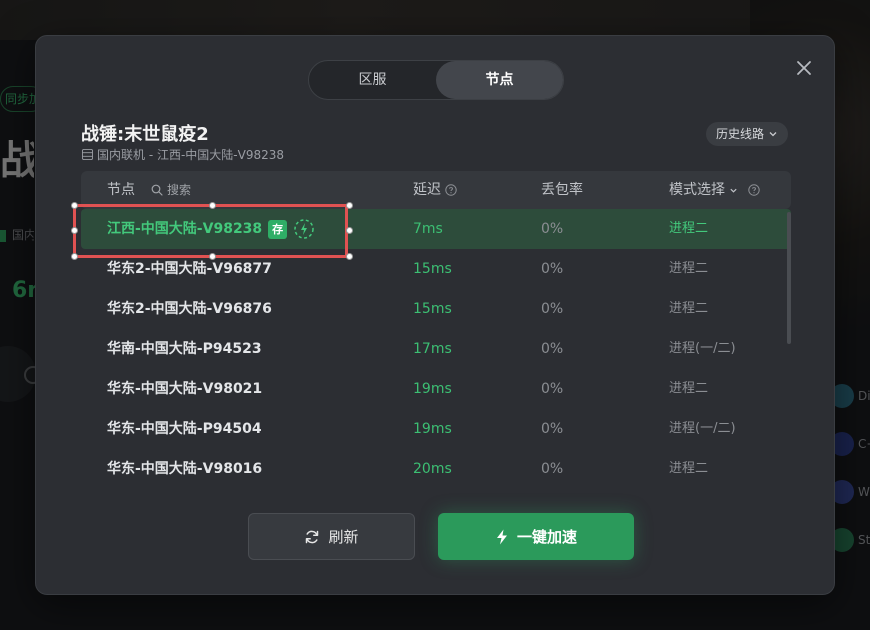 The height and width of the screenshot is (630, 870). What do you see at coordinates (428, 229) in the screenshot?
I see `delay-cell: 7ms` at bounding box center [428, 229].